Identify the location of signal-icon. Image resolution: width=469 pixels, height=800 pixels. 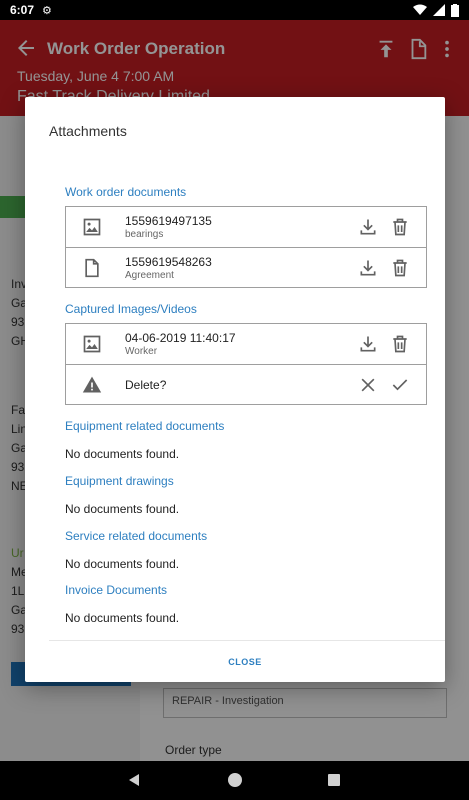
(439, 10).